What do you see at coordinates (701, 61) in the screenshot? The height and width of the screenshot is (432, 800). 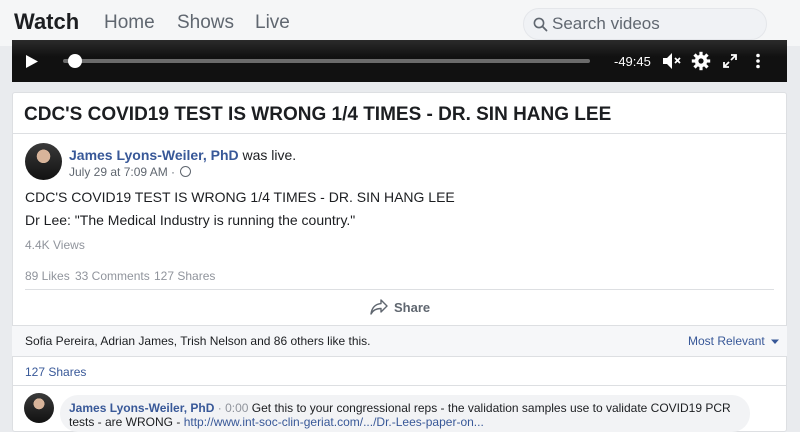 I see `gear-icon` at bounding box center [701, 61].